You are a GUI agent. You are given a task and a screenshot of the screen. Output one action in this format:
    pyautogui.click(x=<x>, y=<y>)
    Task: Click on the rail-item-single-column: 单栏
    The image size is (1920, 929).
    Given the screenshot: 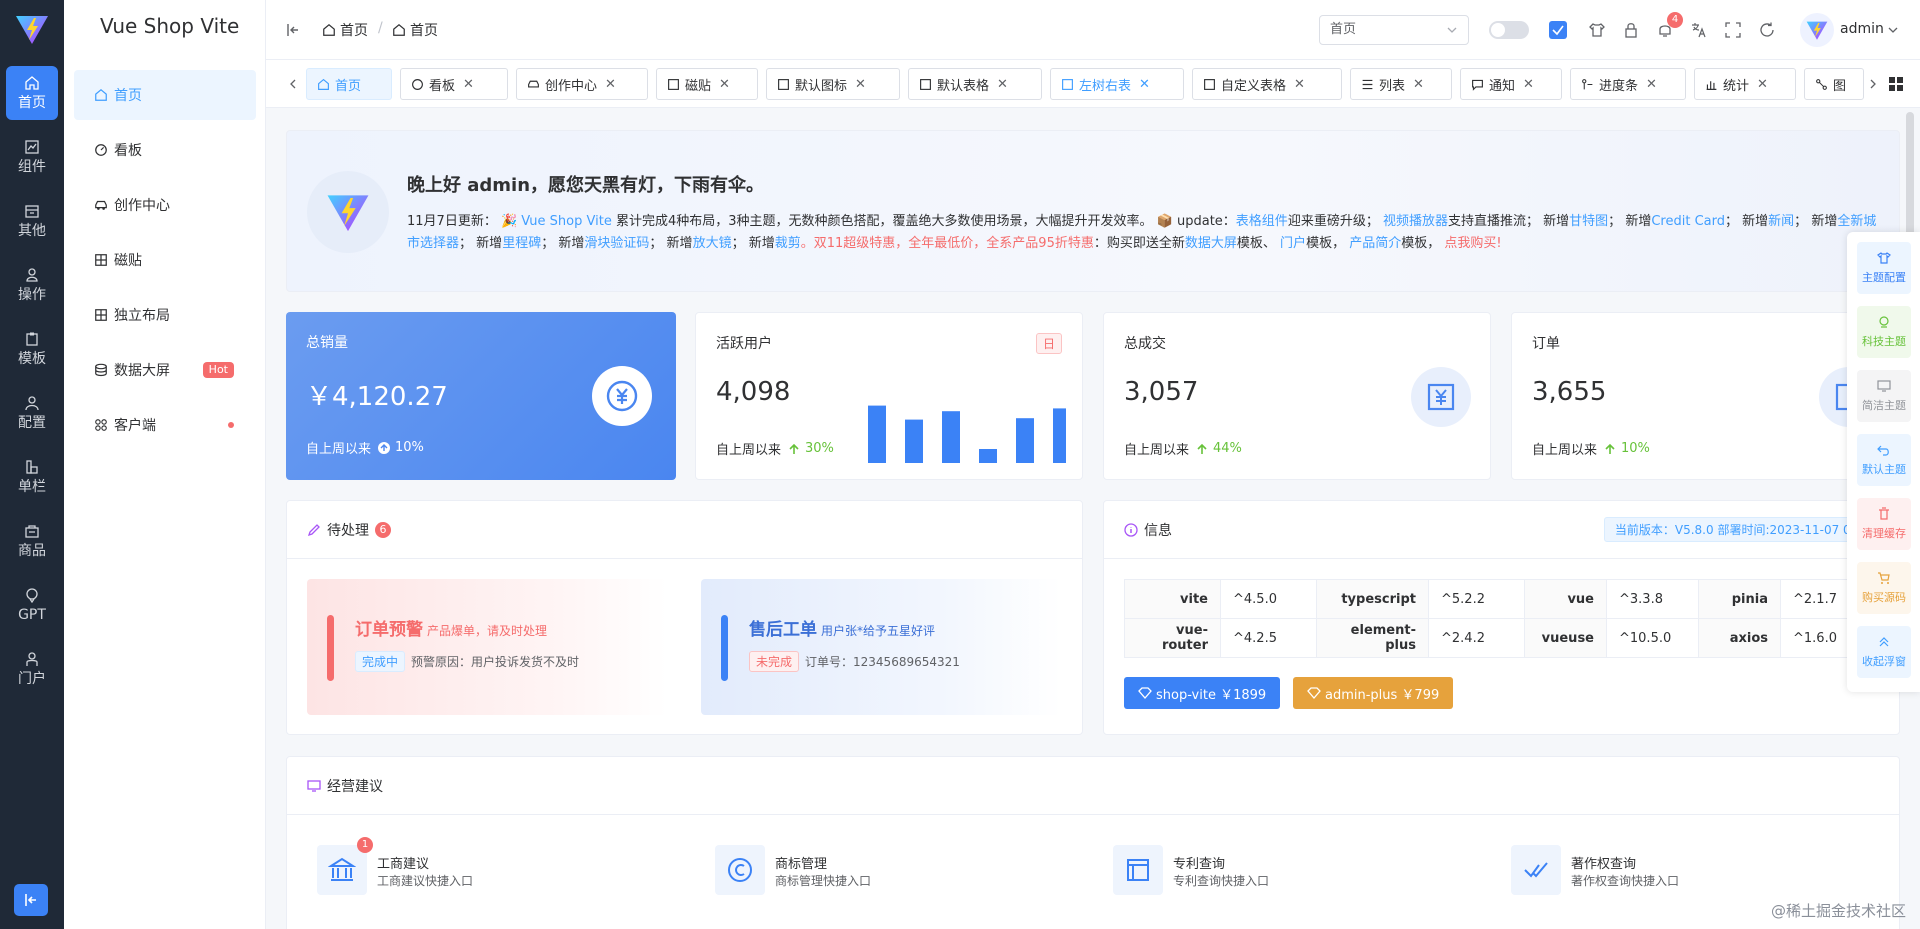 What is the action you would take?
    pyautogui.click(x=32, y=477)
    